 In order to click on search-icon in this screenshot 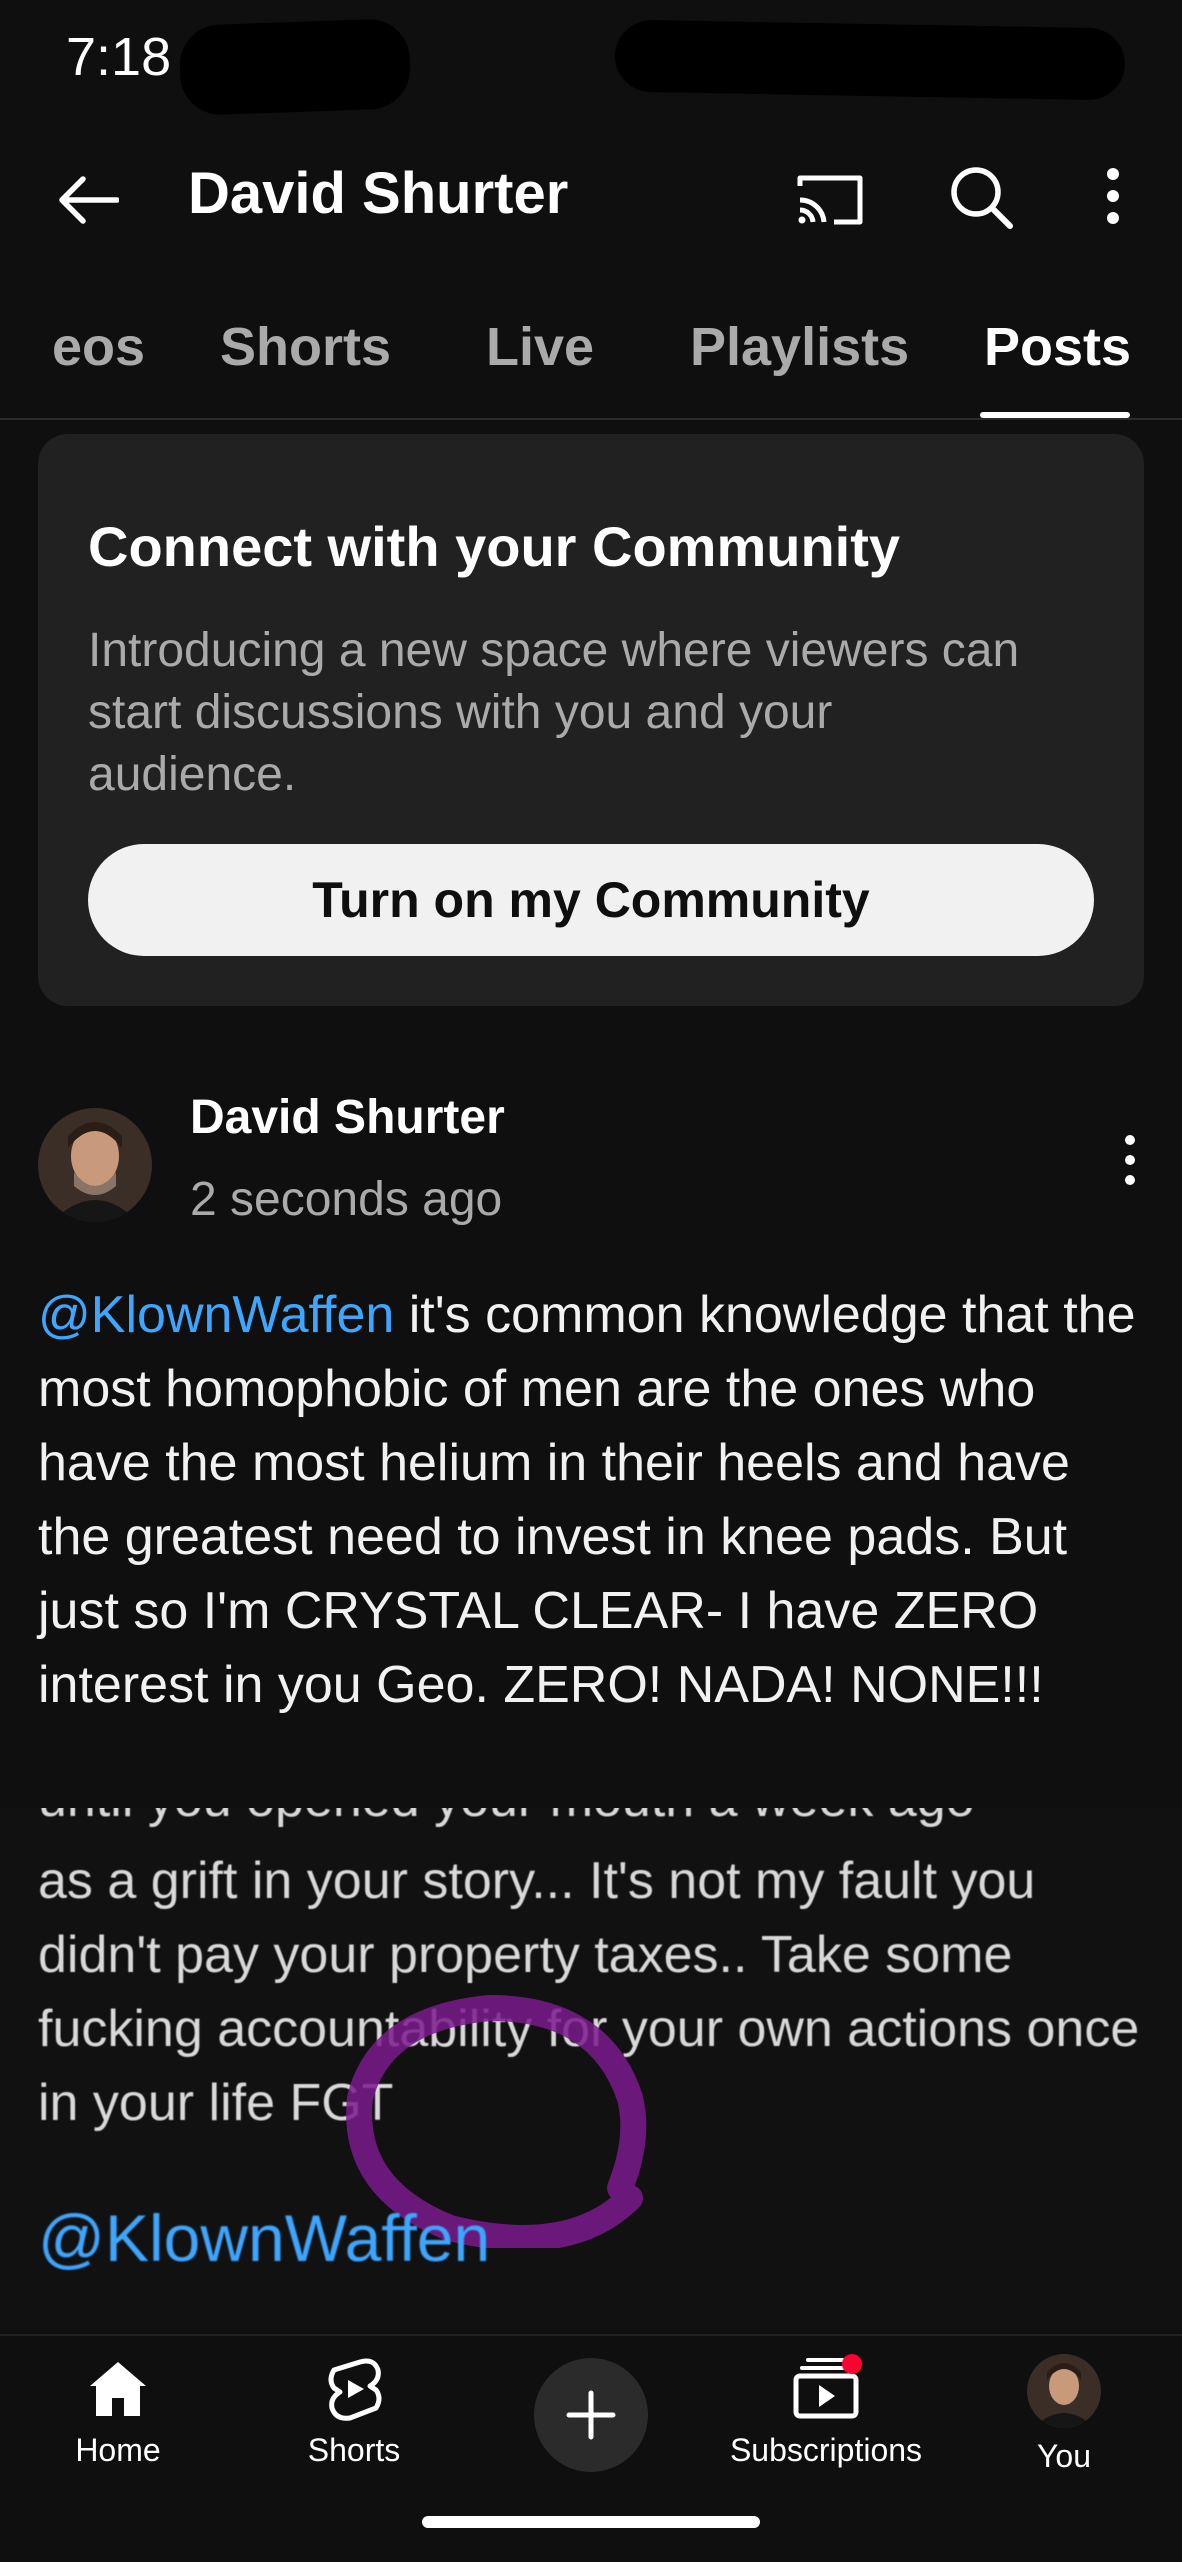, I will do `click(982, 198)`.